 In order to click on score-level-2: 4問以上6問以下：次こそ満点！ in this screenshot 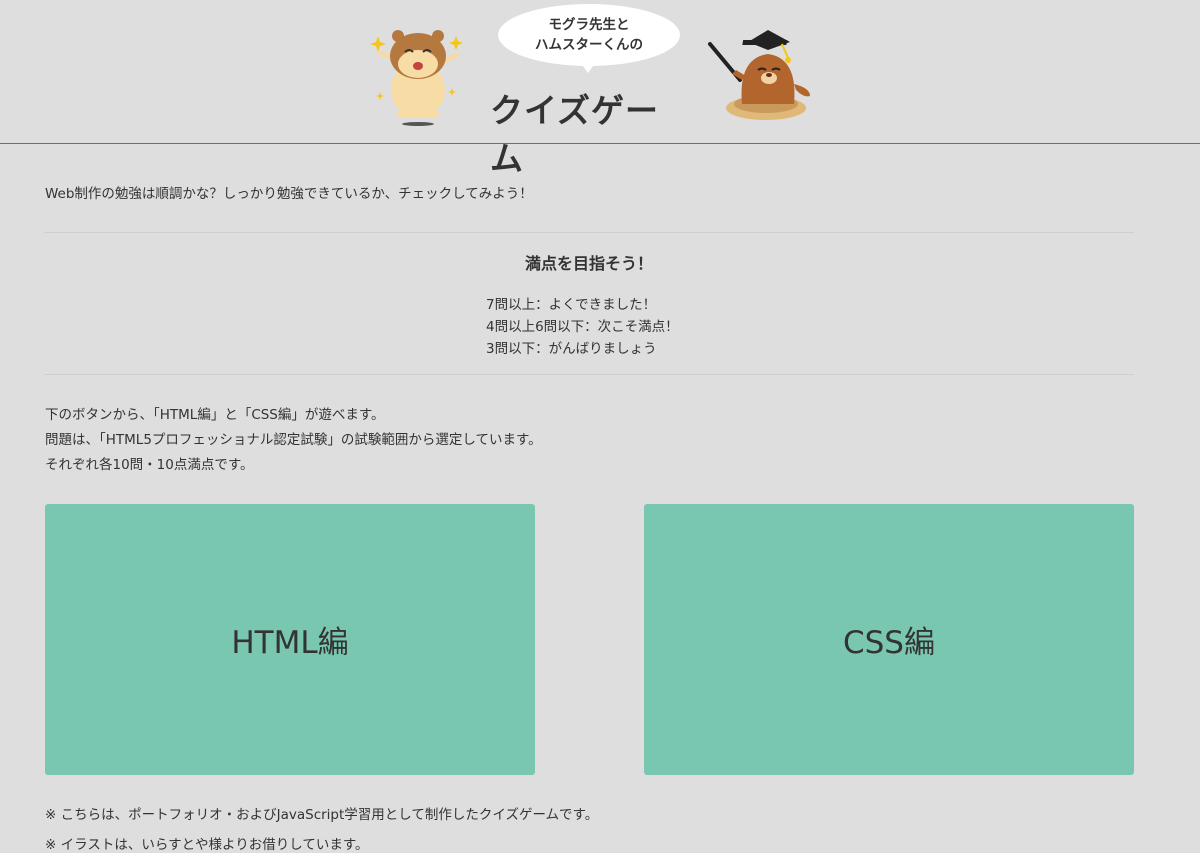, I will do `click(582, 327)`.